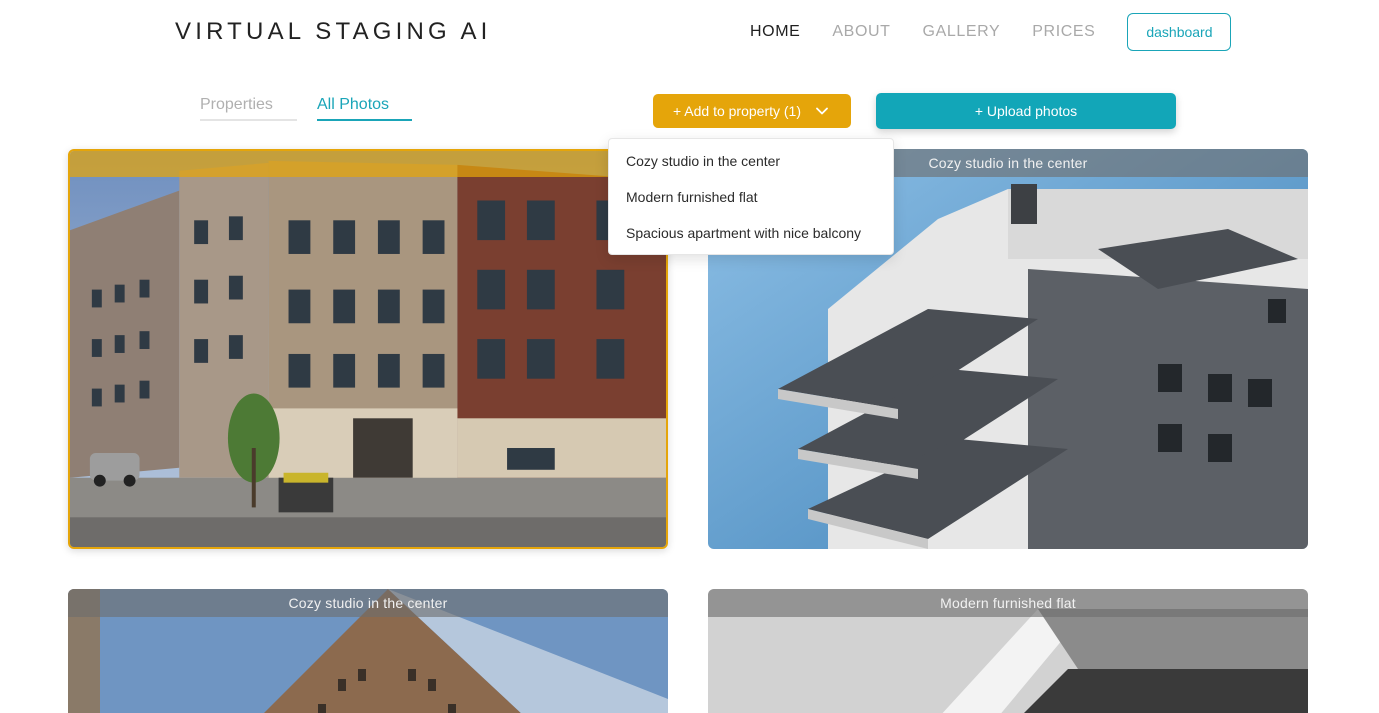 The image size is (1379, 713). I want to click on main-nav: HOME ABOUT GALLERY PRICES dashboard, so click(991, 32).